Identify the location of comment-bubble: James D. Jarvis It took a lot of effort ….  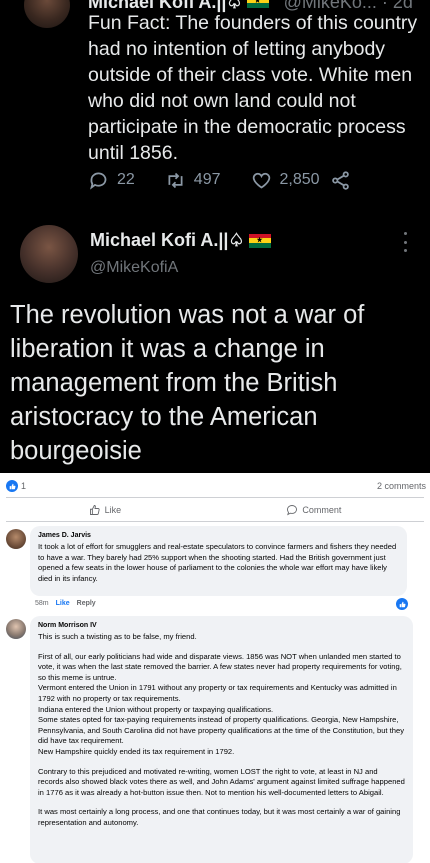
(218, 561).